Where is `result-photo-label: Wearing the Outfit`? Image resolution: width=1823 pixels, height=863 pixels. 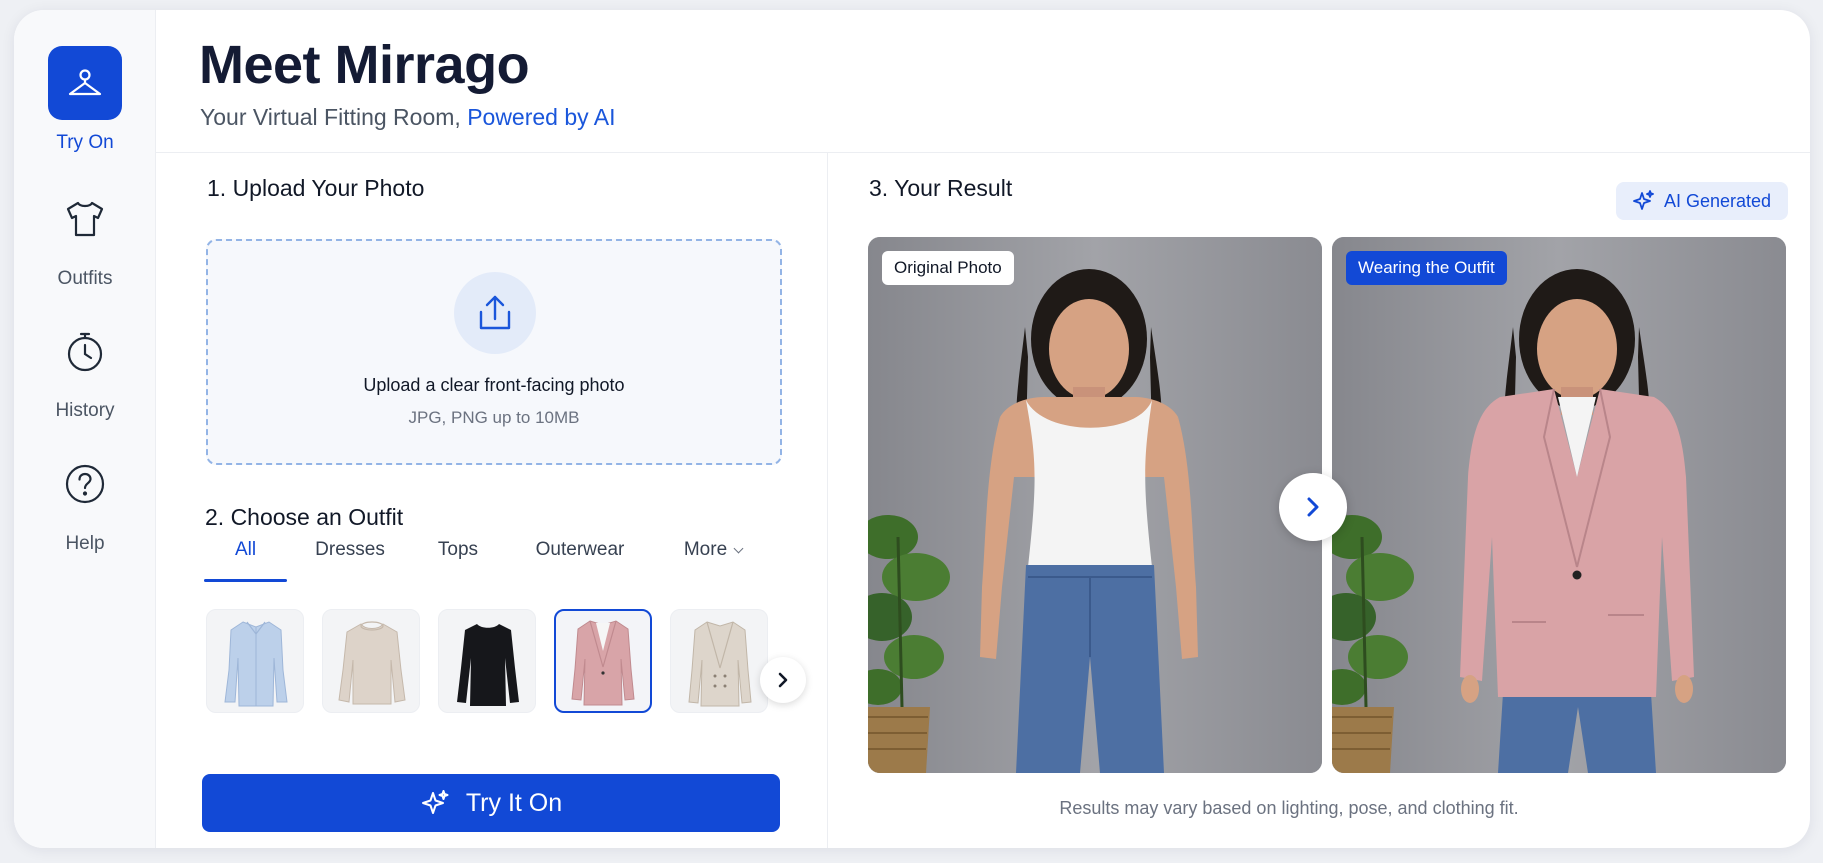 result-photo-label: Wearing the Outfit is located at coordinates (1426, 268).